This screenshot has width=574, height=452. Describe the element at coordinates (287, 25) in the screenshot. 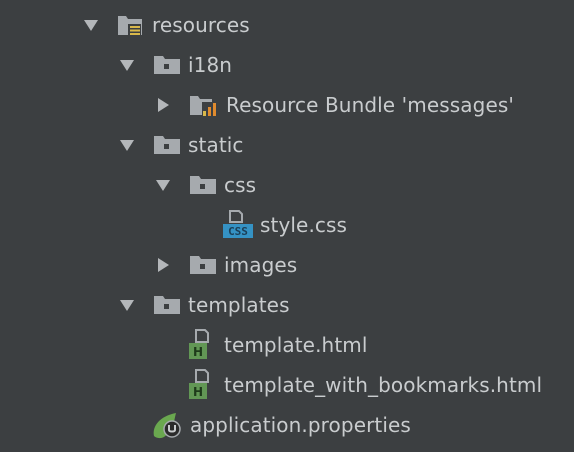

I see `tree-item-resources: resources` at that location.